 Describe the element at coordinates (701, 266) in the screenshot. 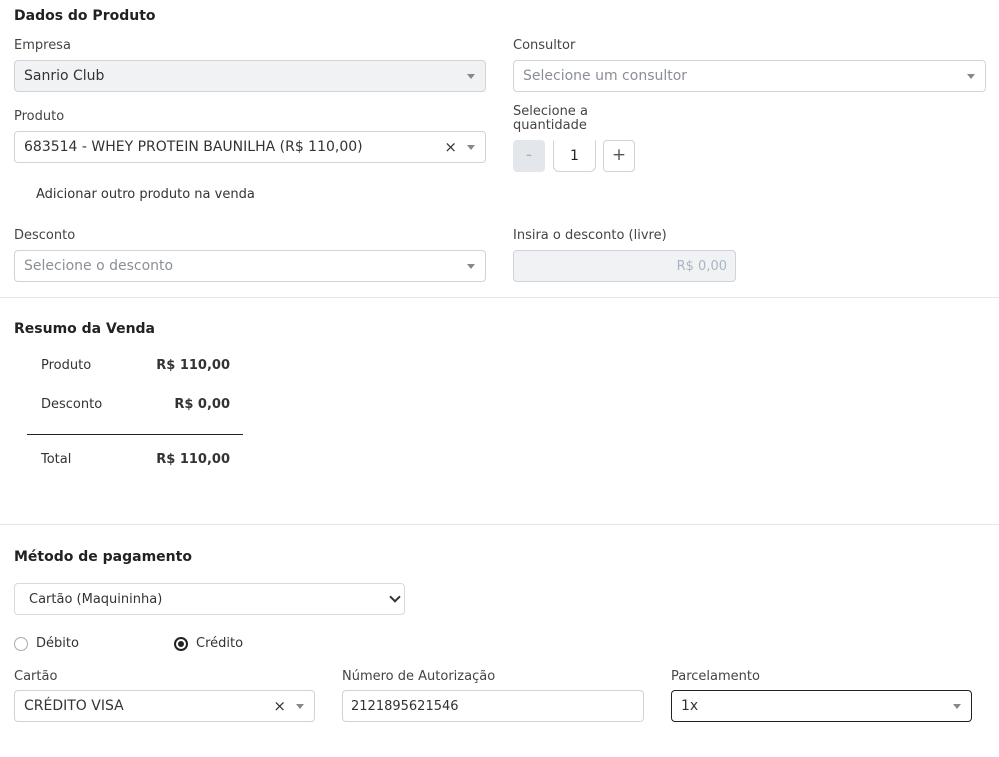

I see `desconto-livre-value: R$ 0,00` at that location.